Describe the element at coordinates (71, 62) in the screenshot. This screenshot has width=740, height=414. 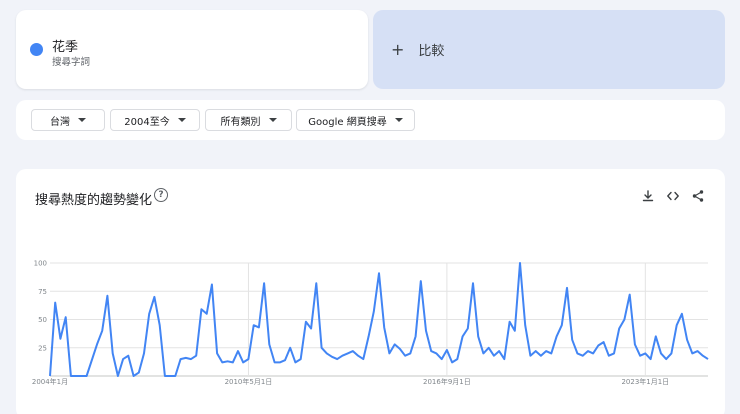
I see `search-term-type: 搜尋字詞` at that location.